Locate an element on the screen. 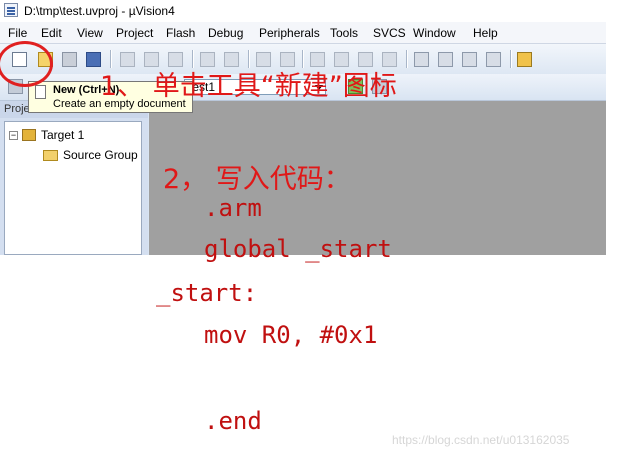 This screenshot has height=461, width=630. menu-peripherals: Peripherals is located at coordinates (289, 33).